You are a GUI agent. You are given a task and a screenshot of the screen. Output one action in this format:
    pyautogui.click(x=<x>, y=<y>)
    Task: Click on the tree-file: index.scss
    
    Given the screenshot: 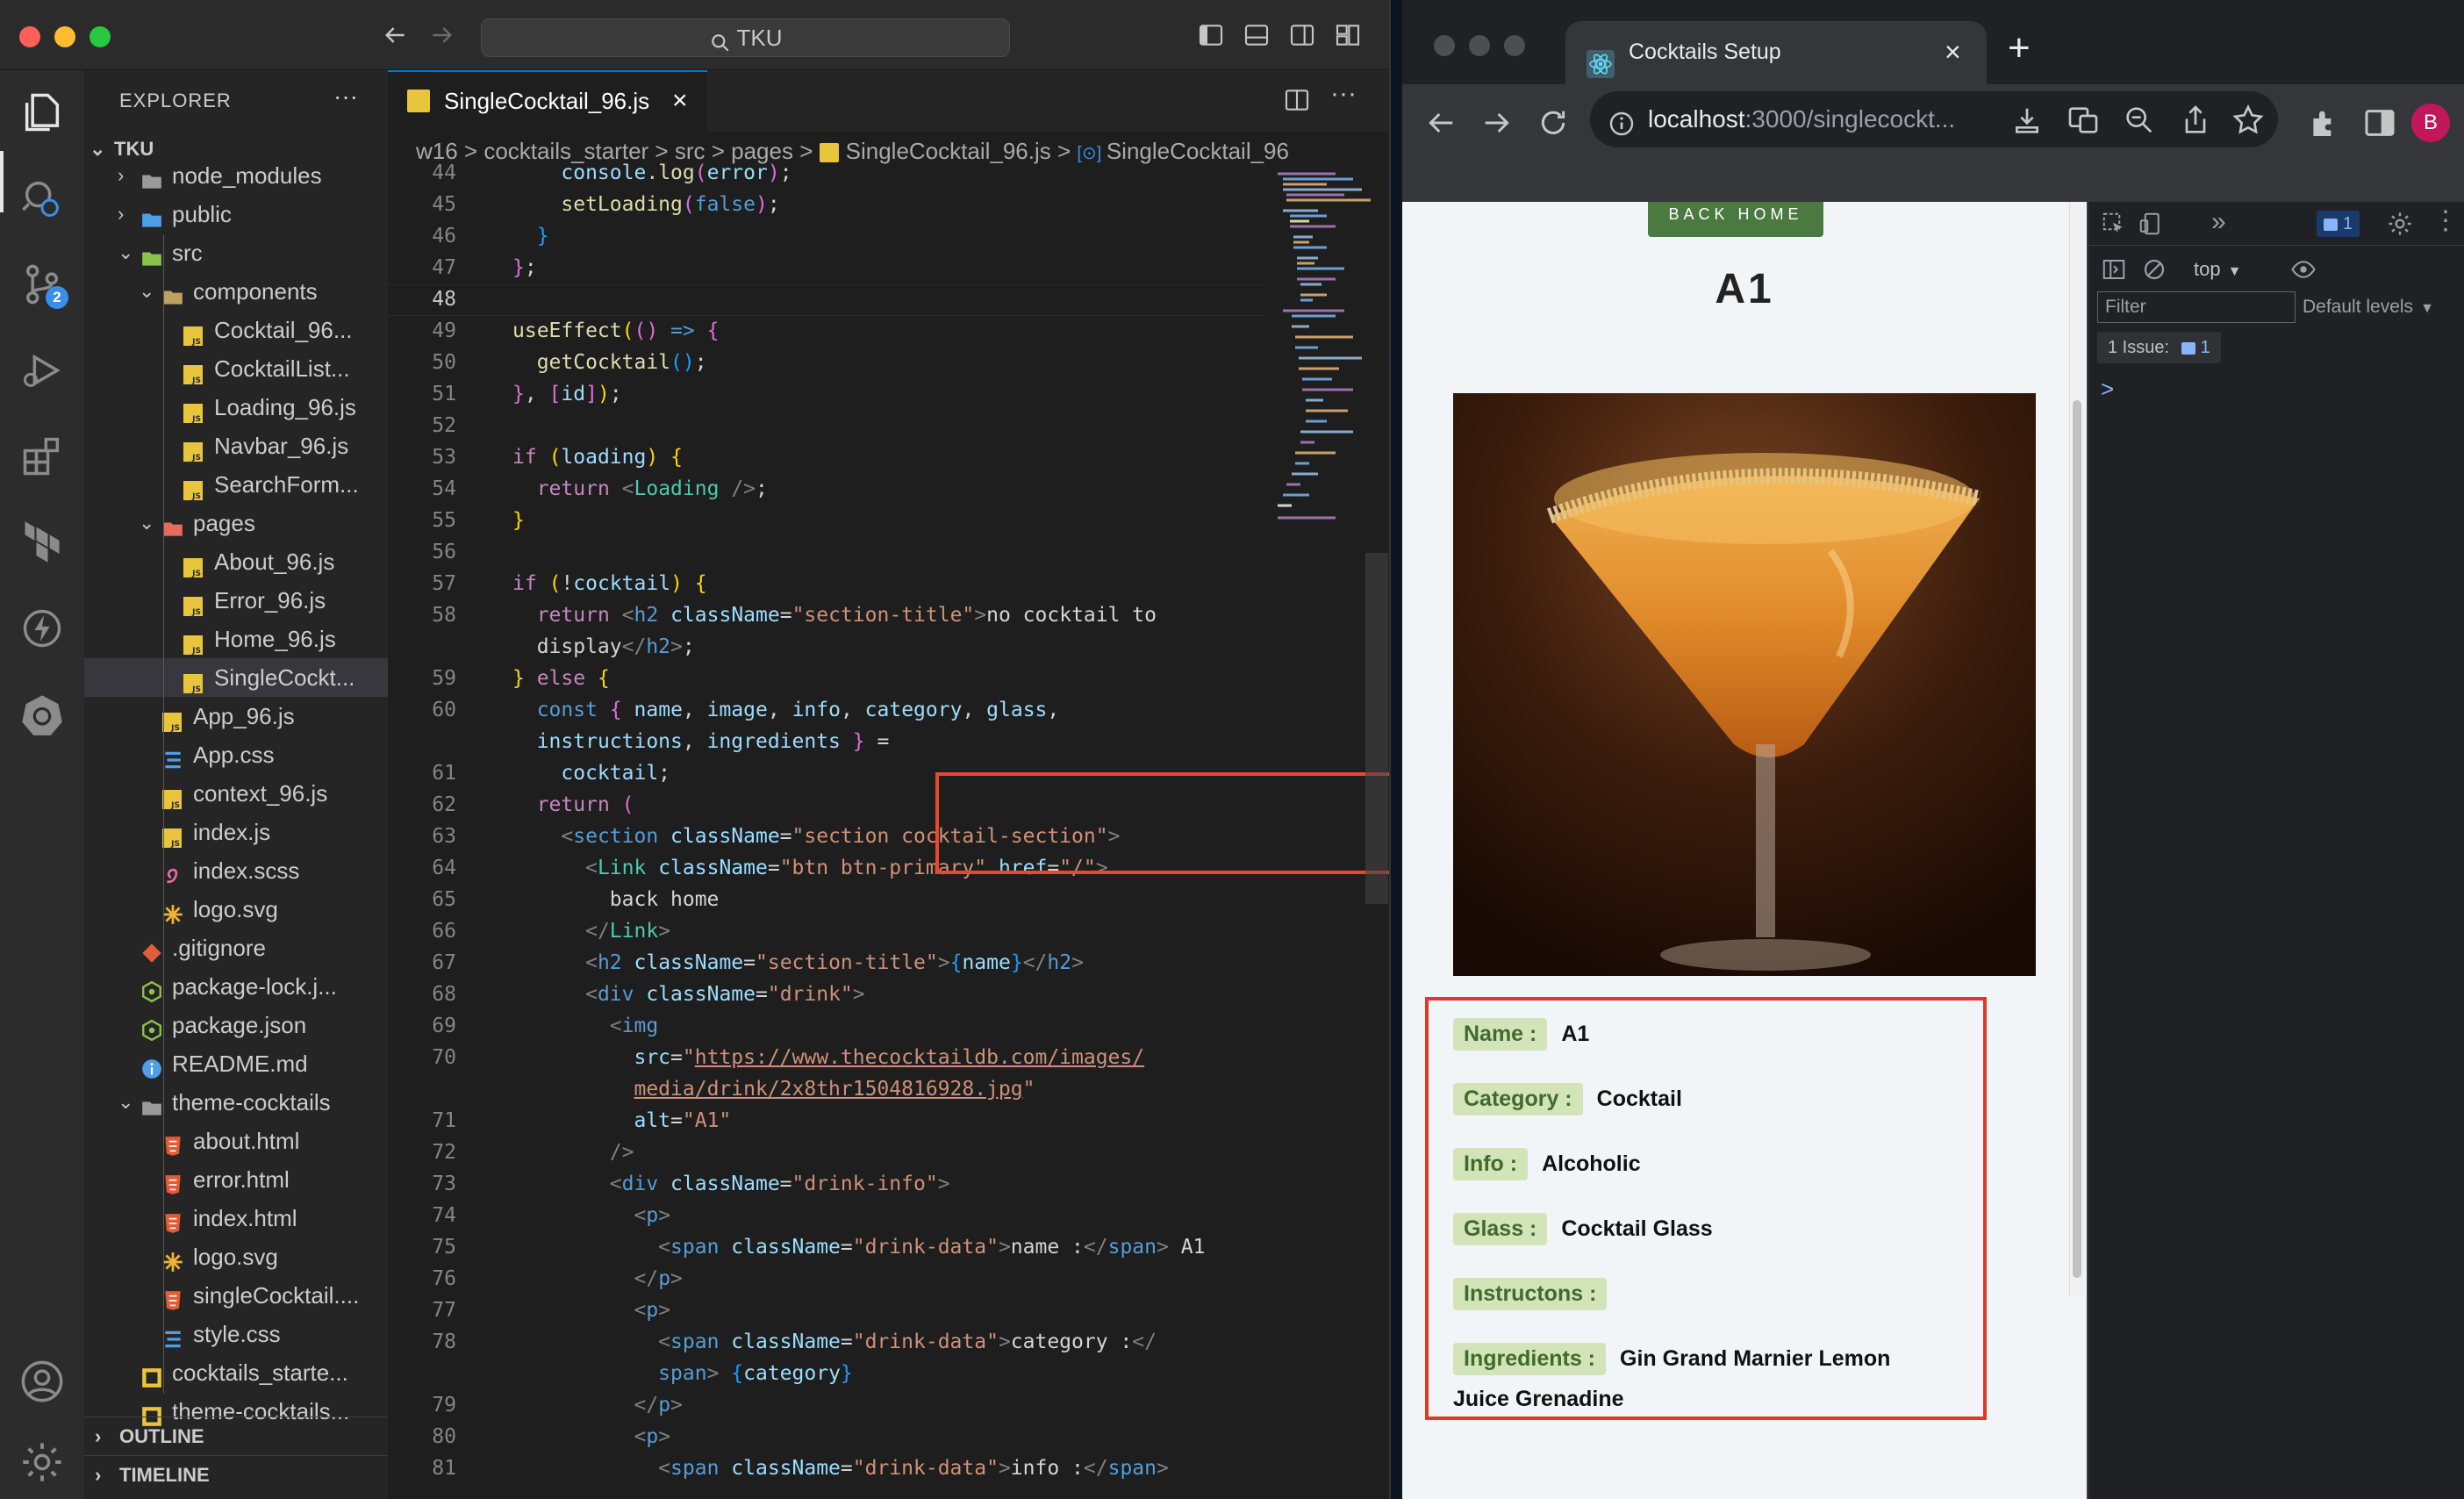 What is the action you would take?
    pyautogui.click(x=236, y=870)
    